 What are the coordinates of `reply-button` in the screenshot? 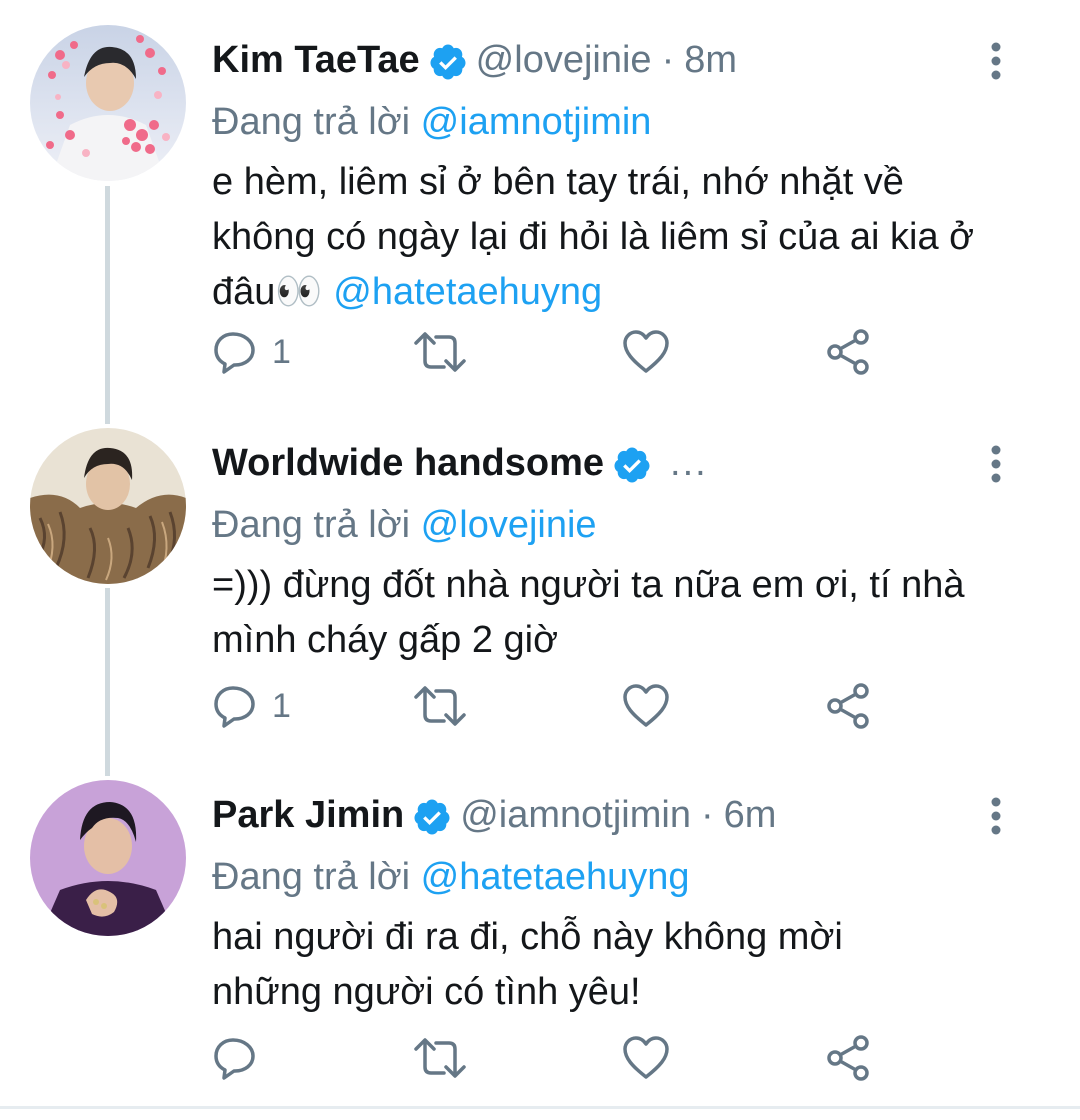 It's located at (242, 1058).